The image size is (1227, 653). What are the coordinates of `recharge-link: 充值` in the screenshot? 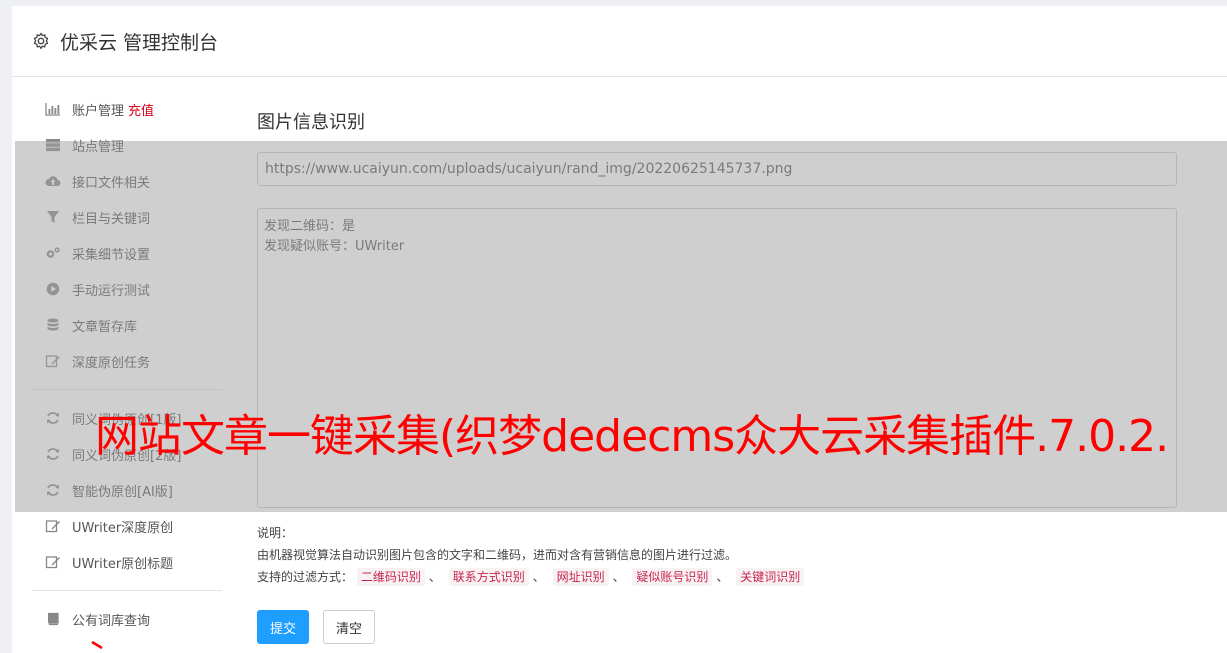 It's located at (141, 109).